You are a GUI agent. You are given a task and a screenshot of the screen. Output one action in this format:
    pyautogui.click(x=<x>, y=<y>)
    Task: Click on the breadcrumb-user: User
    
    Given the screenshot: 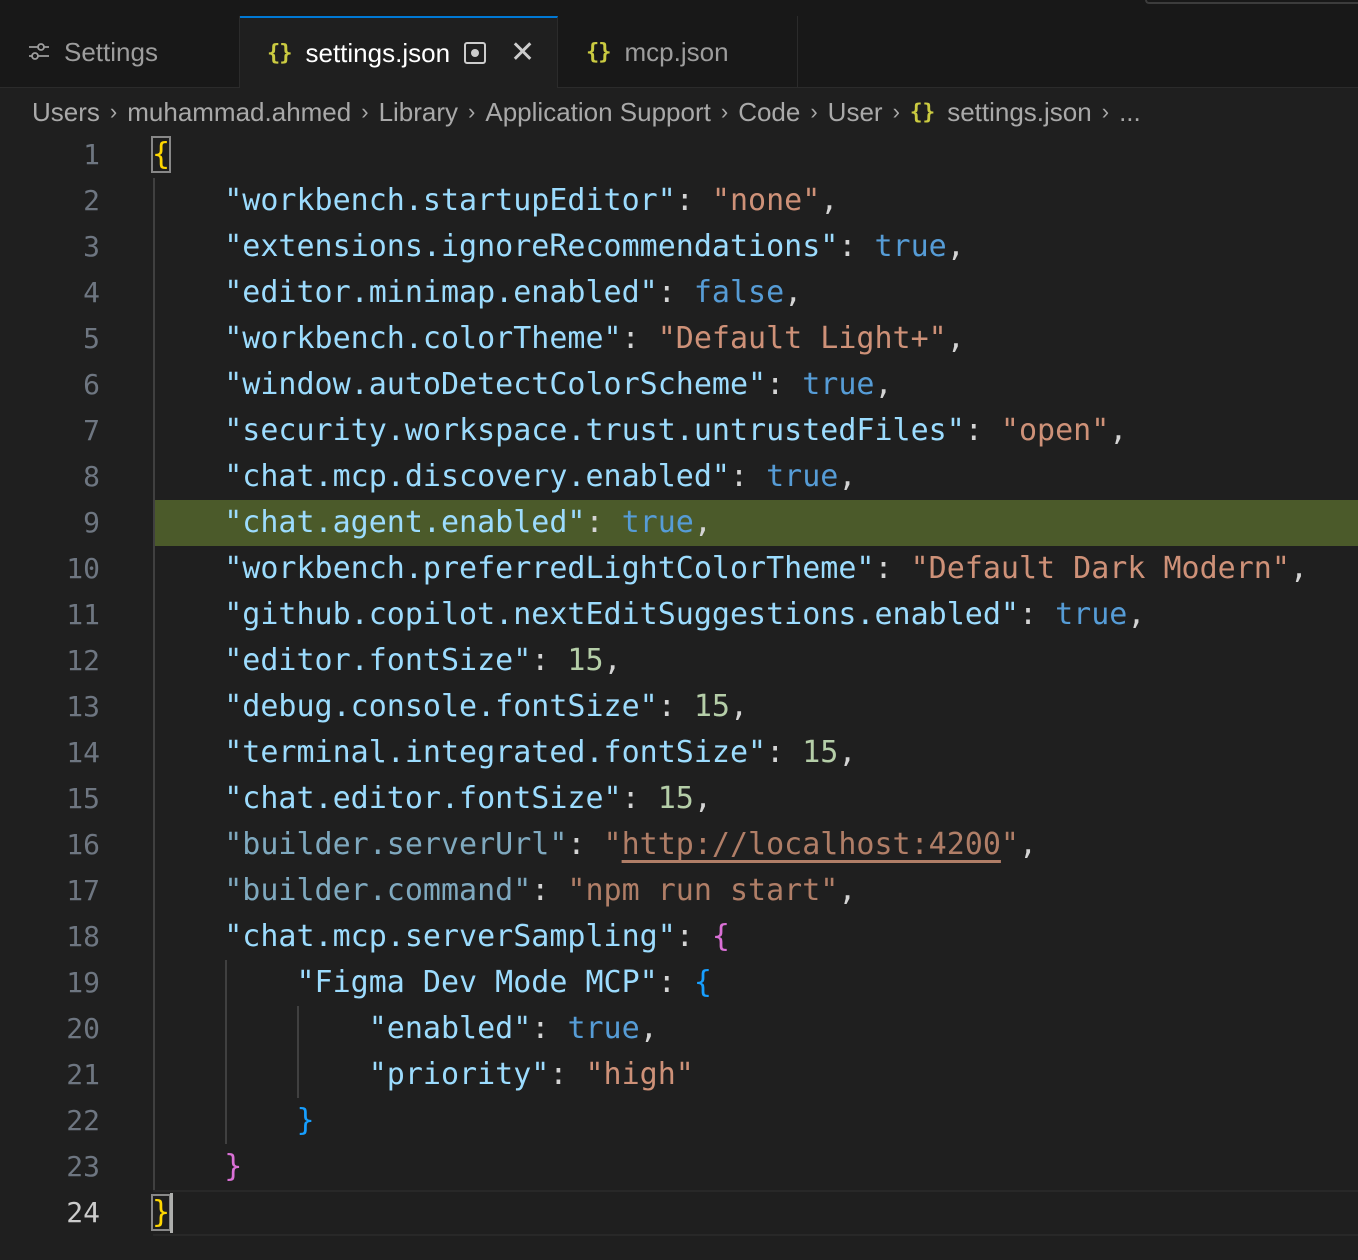 What is the action you would take?
    pyautogui.click(x=855, y=112)
    